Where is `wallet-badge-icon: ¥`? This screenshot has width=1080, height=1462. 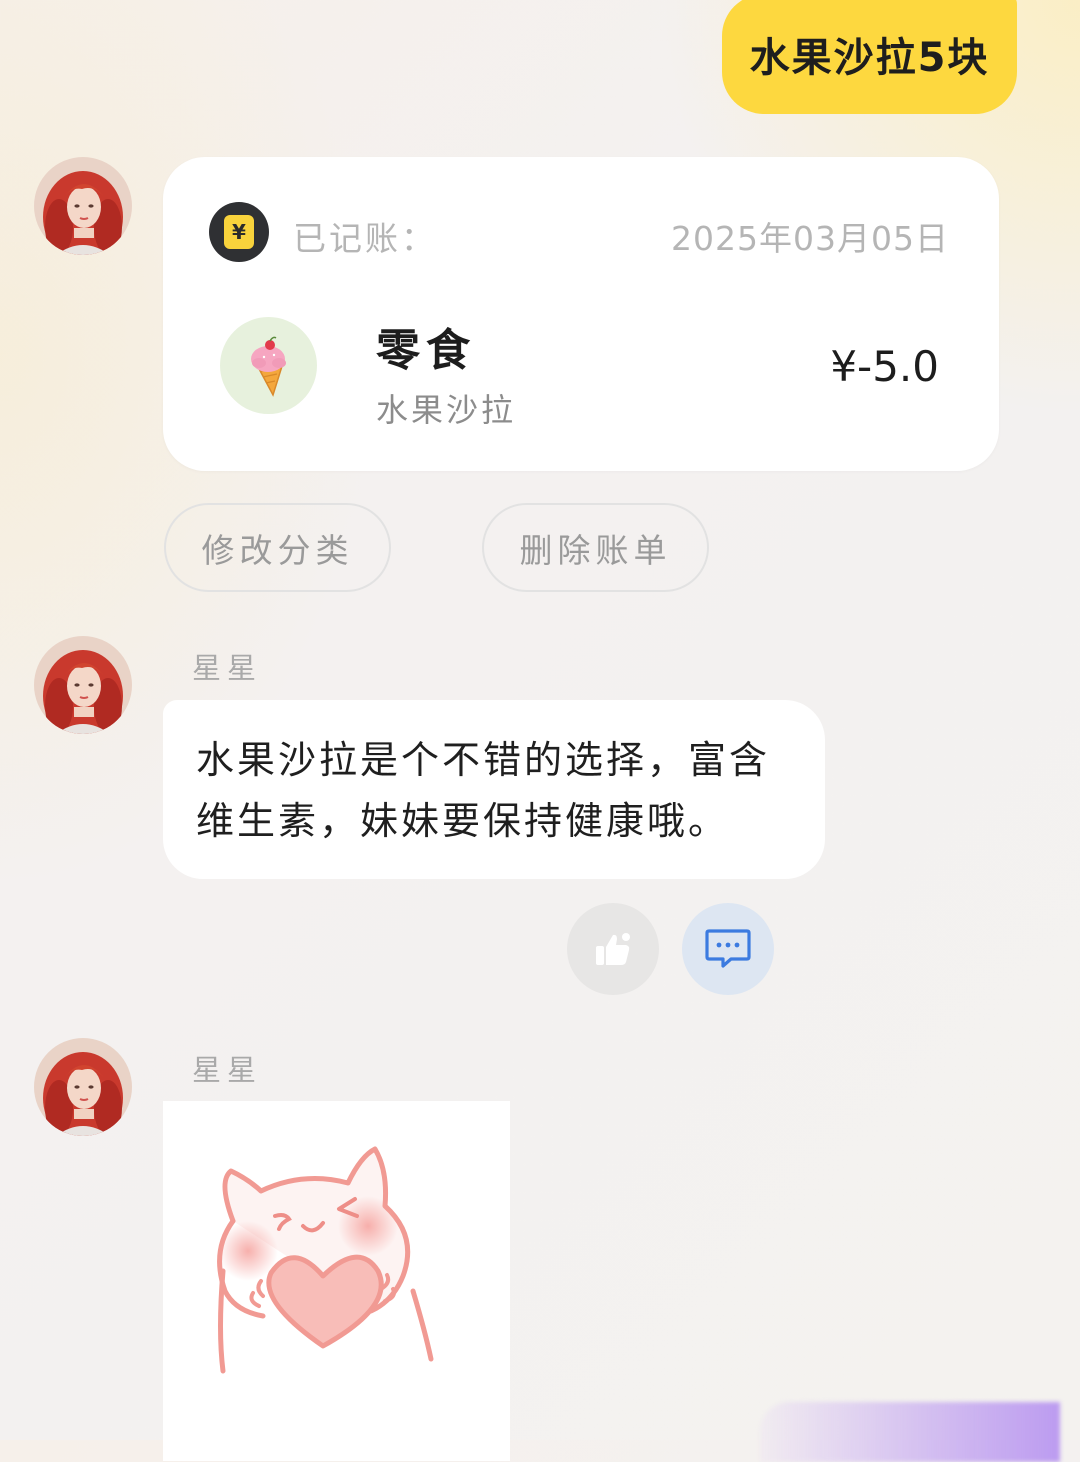 wallet-badge-icon: ¥ is located at coordinates (239, 232).